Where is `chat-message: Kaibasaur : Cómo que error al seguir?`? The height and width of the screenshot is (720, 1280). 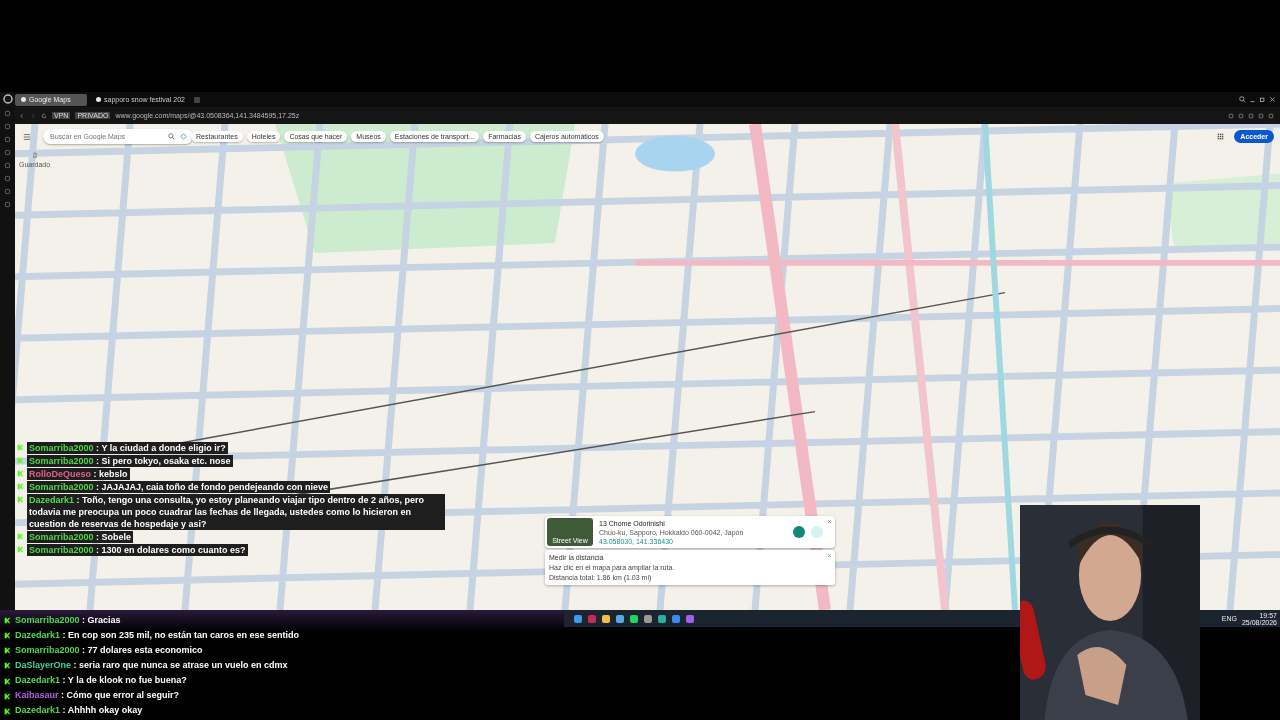
chat-message: Kaibasaur : Cómo que error al seguir? is located at coordinates (97, 695).